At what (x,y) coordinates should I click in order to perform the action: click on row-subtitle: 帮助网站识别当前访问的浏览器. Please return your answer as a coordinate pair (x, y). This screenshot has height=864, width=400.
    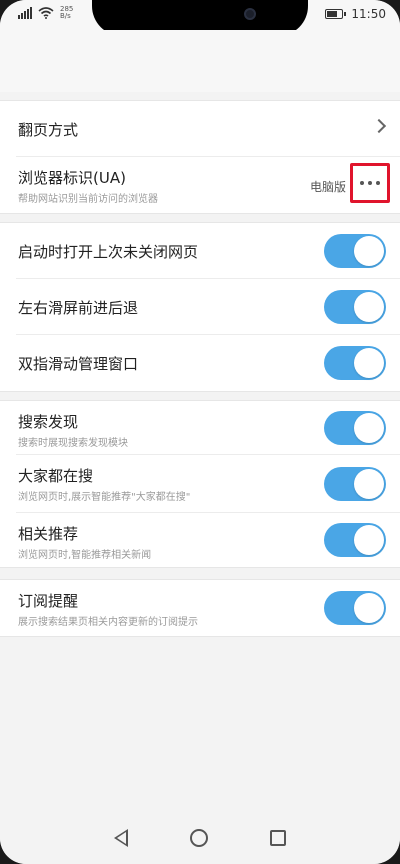
    Looking at the image, I should click on (88, 199).